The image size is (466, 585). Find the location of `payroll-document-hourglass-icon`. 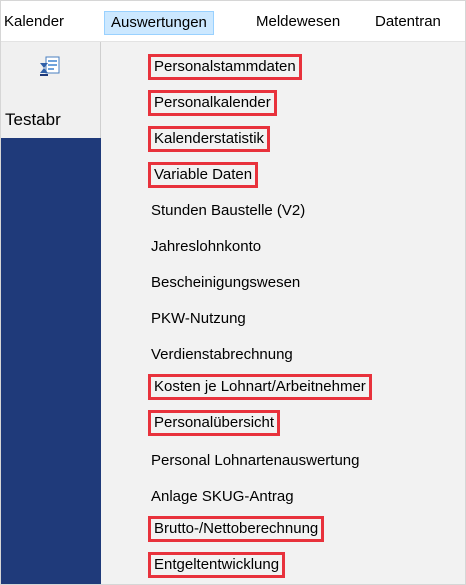

payroll-document-hourglass-icon is located at coordinates (49, 66).